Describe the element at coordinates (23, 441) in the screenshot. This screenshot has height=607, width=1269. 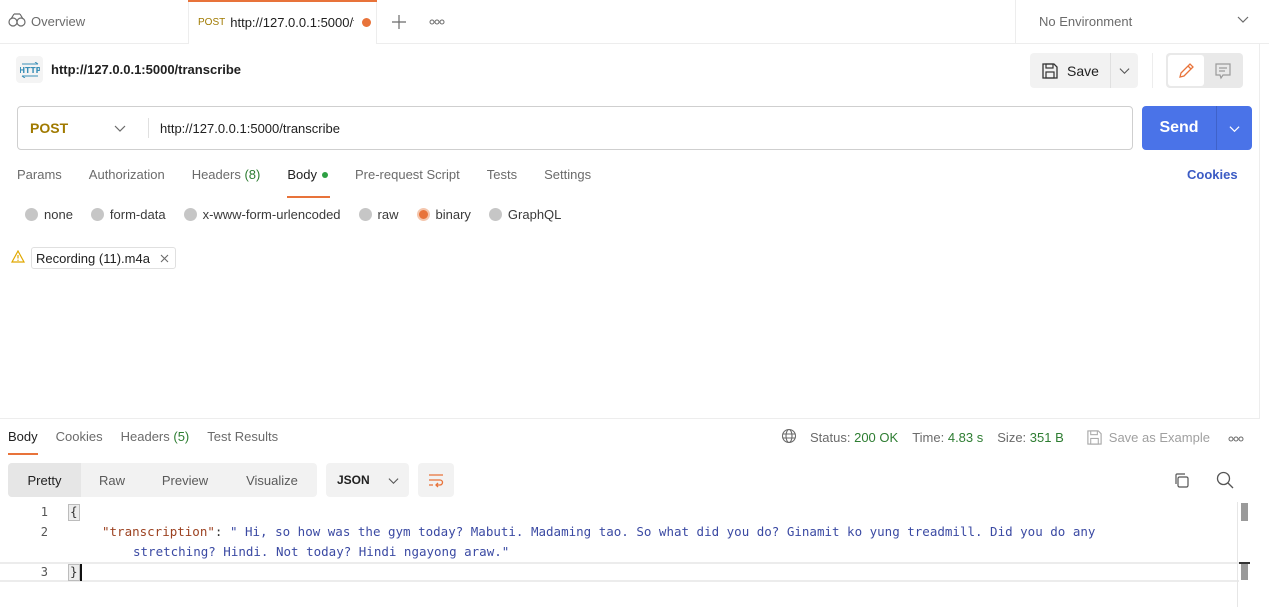
I see `response-tab-body: Body` at that location.